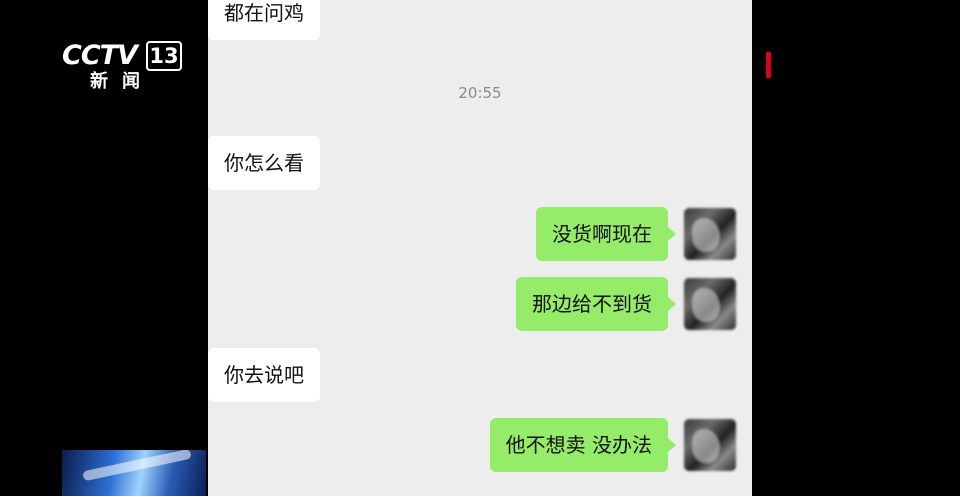 The image size is (960, 496). I want to click on logo-channel-number: 13, so click(164, 56).